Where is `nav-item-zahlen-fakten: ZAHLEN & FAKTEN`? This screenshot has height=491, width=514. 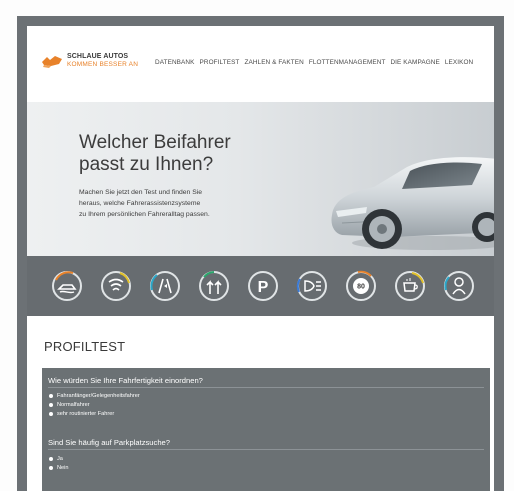
nav-item-zahlen-fakten: ZAHLEN & FAKTEN is located at coordinates (273, 62).